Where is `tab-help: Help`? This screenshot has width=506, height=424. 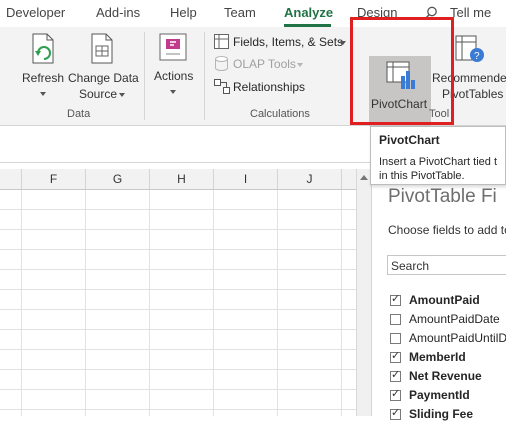 tab-help: Help is located at coordinates (183, 12).